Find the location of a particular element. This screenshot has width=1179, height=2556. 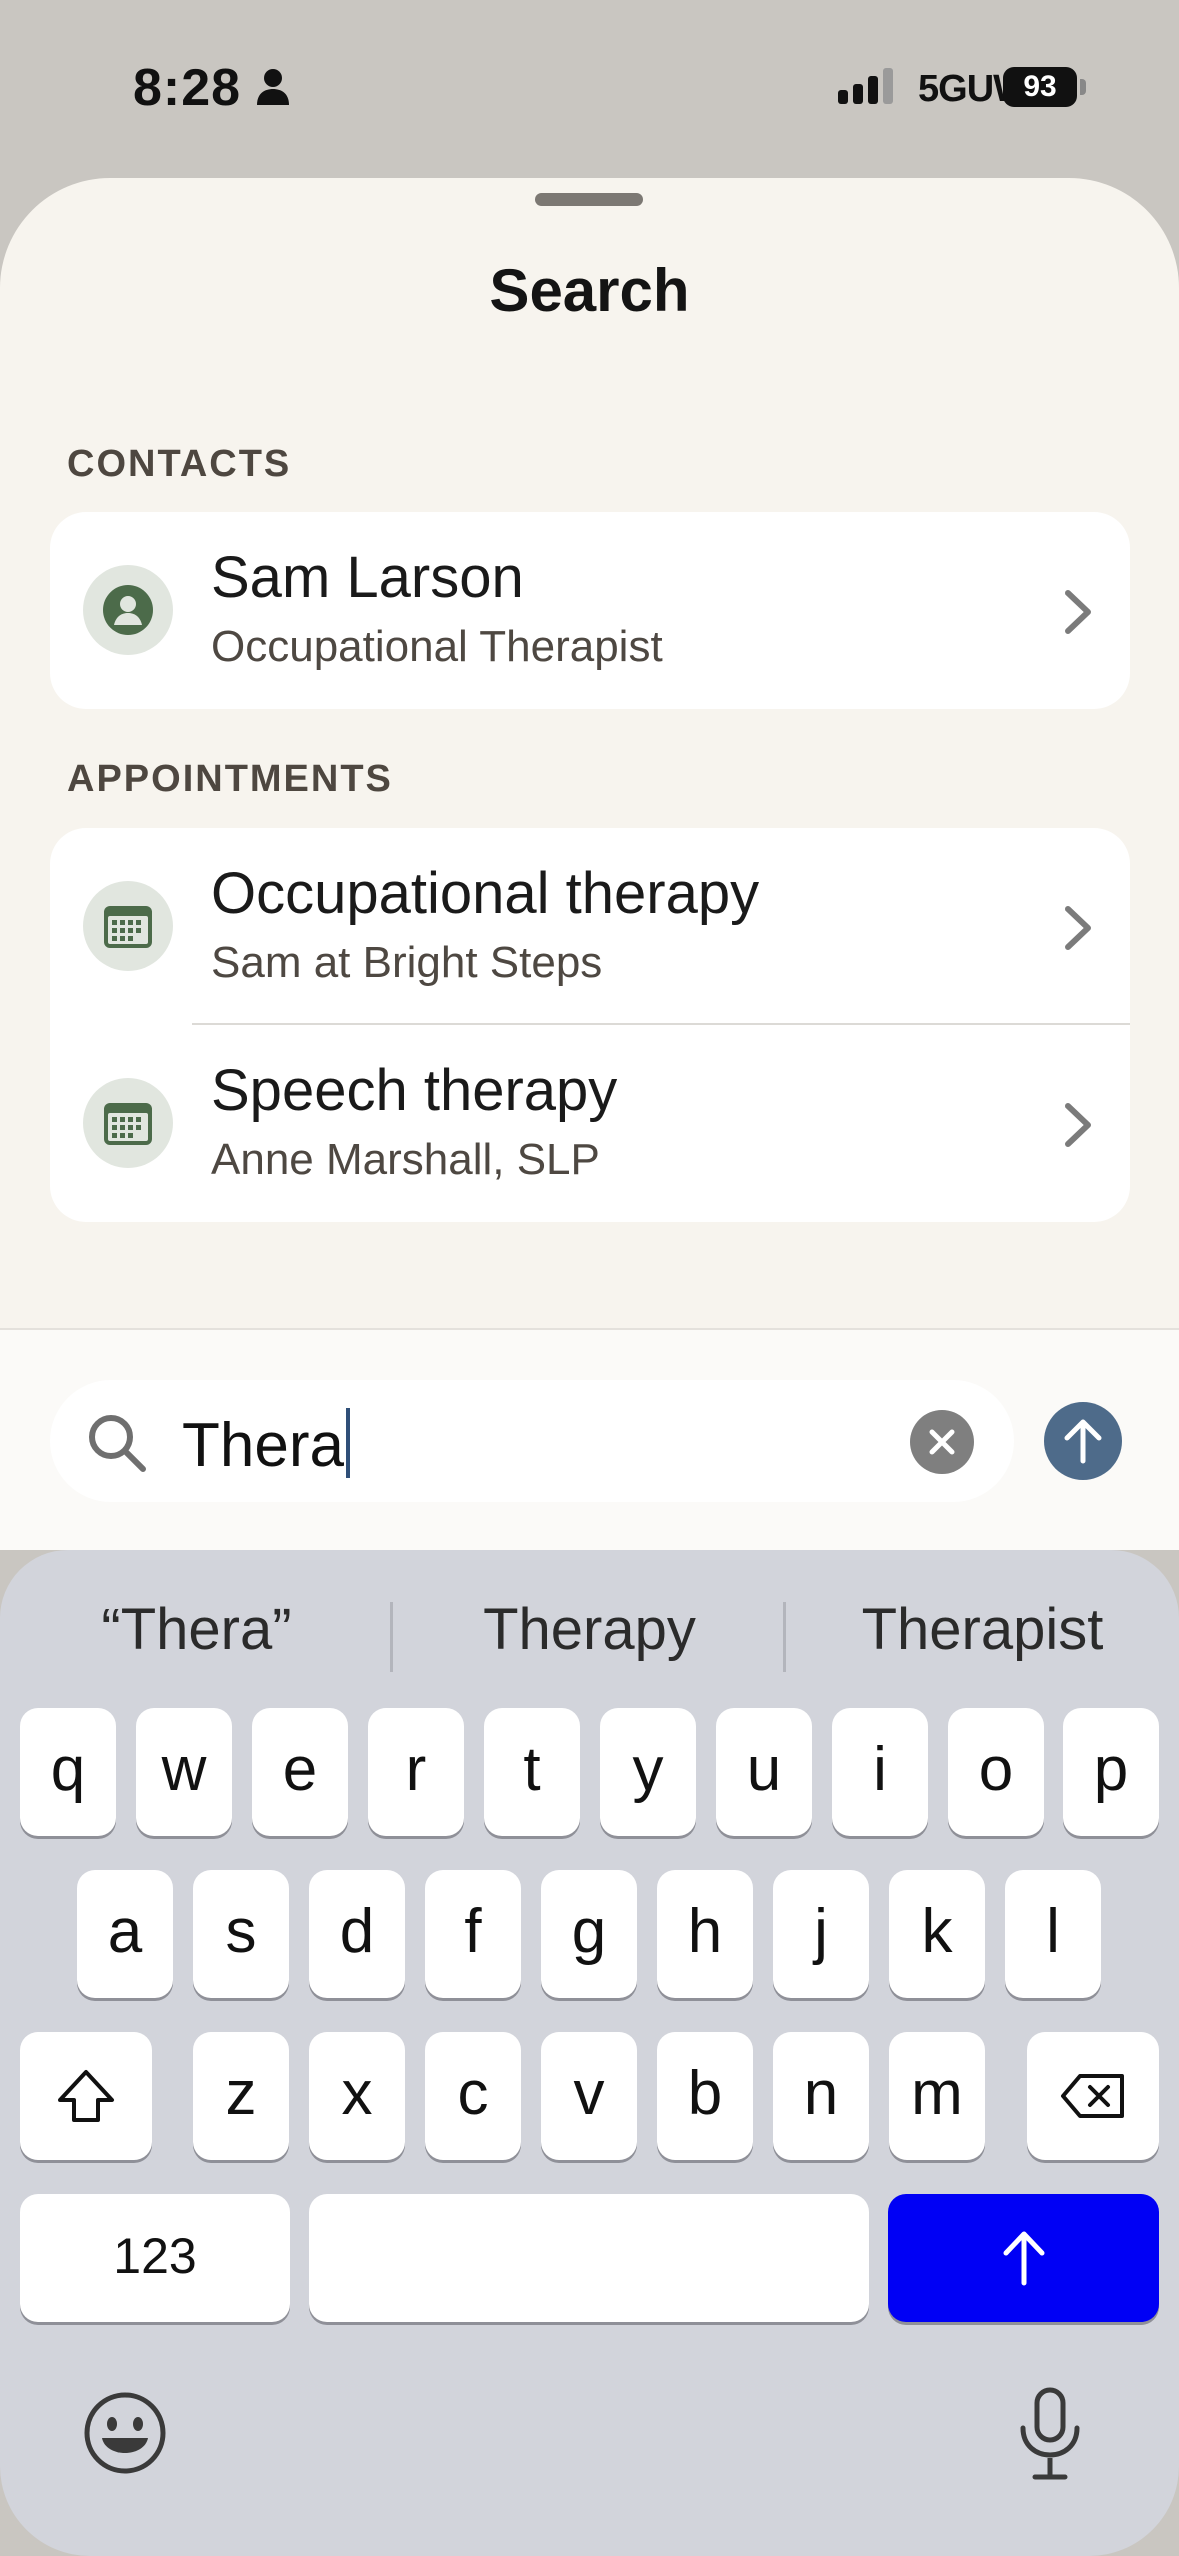

contact-role: Occupational Therapist is located at coordinates (437, 646).